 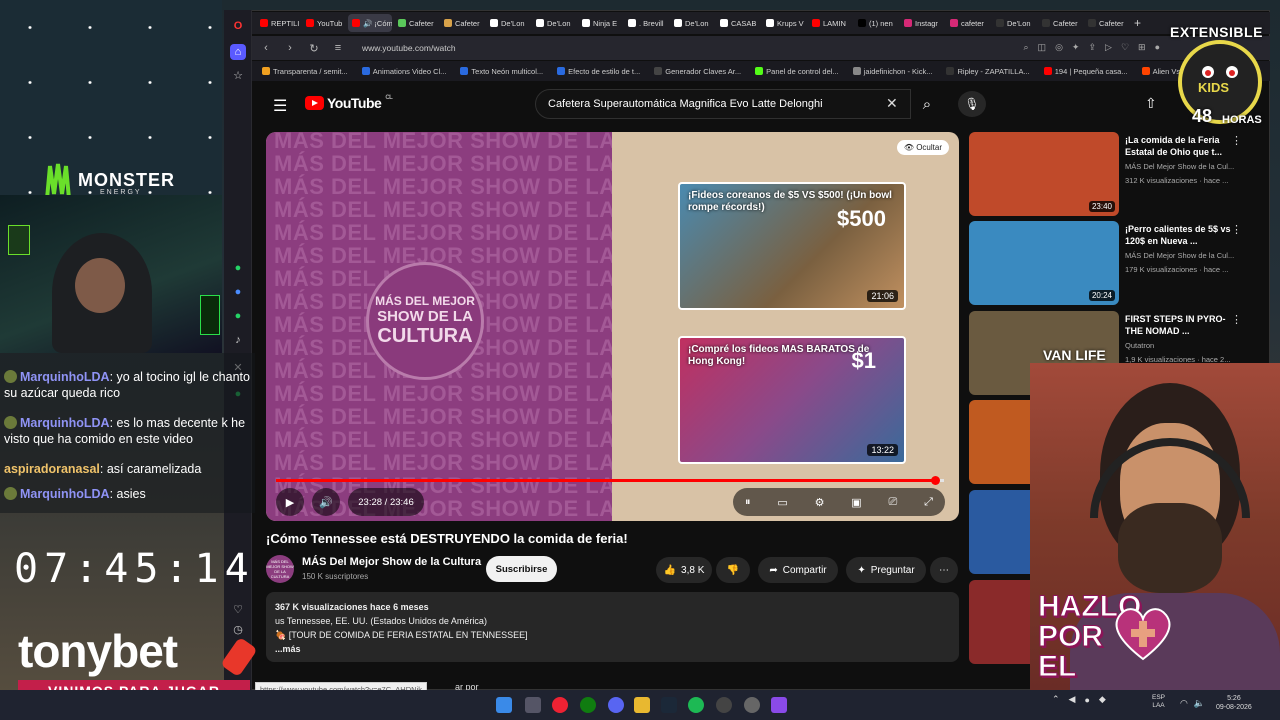 What do you see at coordinates (1092, 47) in the screenshot?
I see `share-icon: ⇪` at bounding box center [1092, 47].